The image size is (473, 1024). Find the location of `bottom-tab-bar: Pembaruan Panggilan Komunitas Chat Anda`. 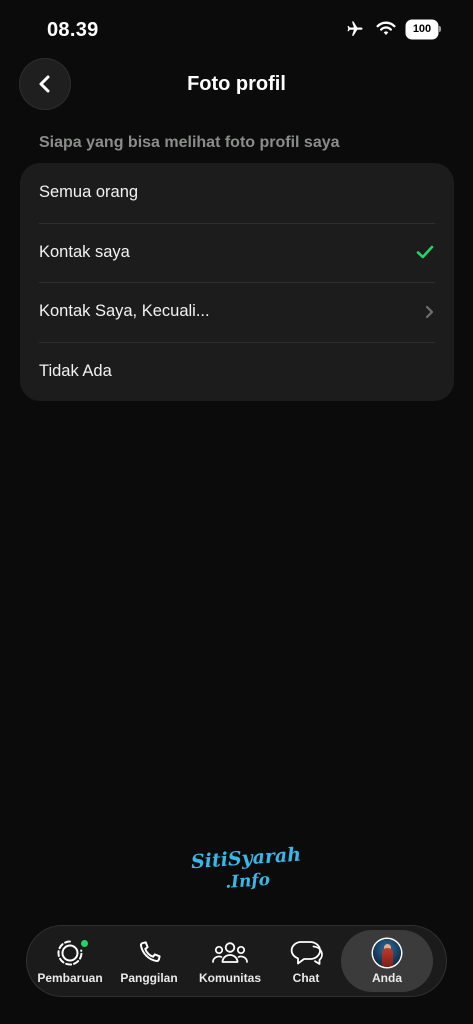

bottom-tab-bar: Pembaruan Panggilan Komunitas Chat Anda is located at coordinates (236, 961).